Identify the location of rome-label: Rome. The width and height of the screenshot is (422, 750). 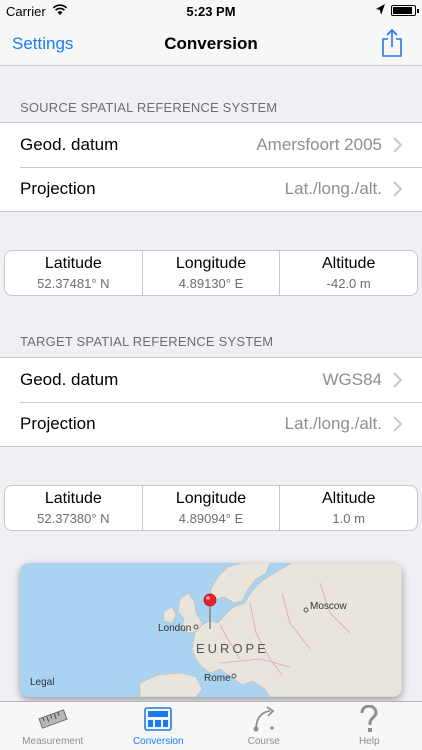
(217, 678).